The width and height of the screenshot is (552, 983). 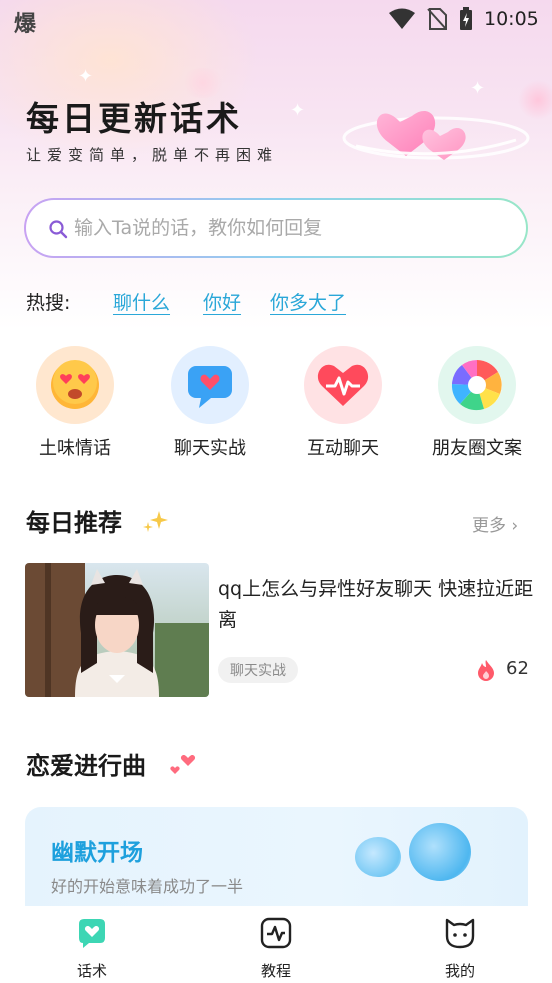 I want to click on hot-search-label: 热搜:, so click(x=48, y=303).